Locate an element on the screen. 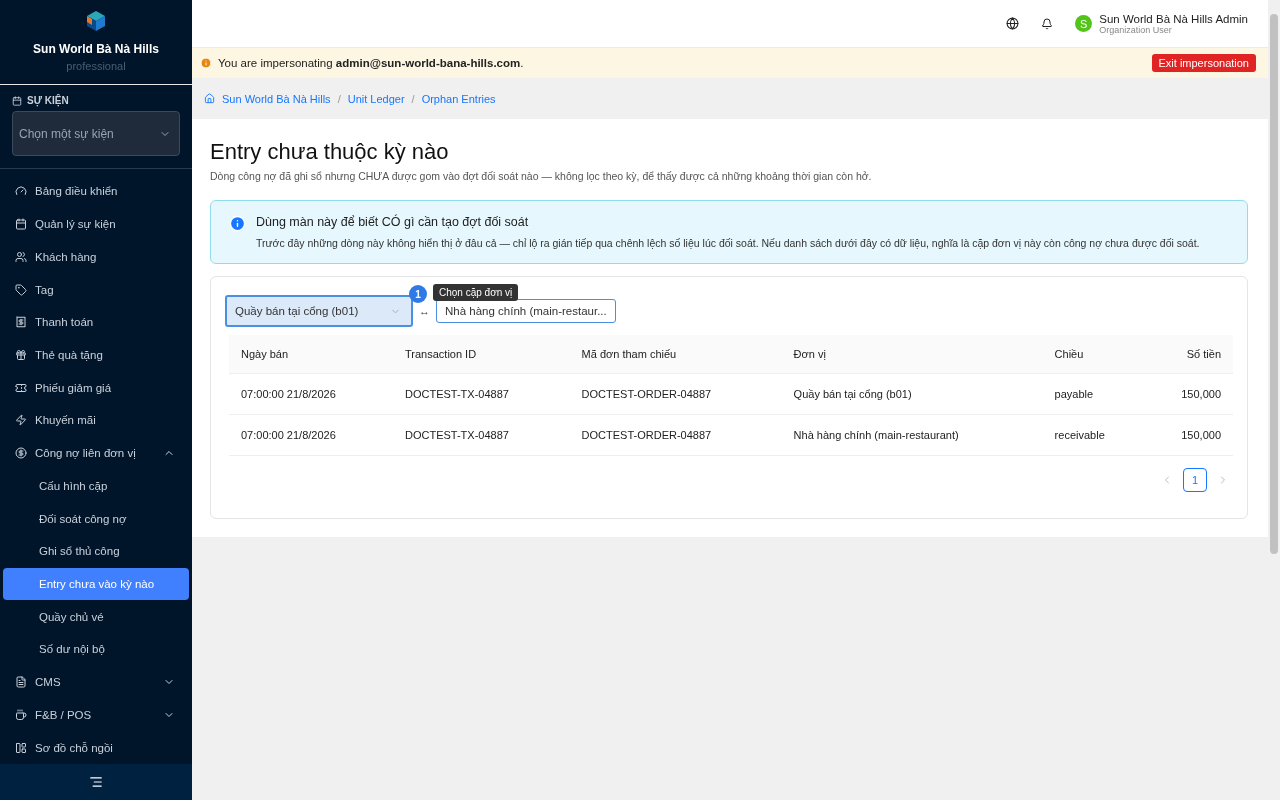 The height and width of the screenshot is (800, 1280). user-name: Sun World Bà Nà Hills Admin is located at coordinates (1173, 18).